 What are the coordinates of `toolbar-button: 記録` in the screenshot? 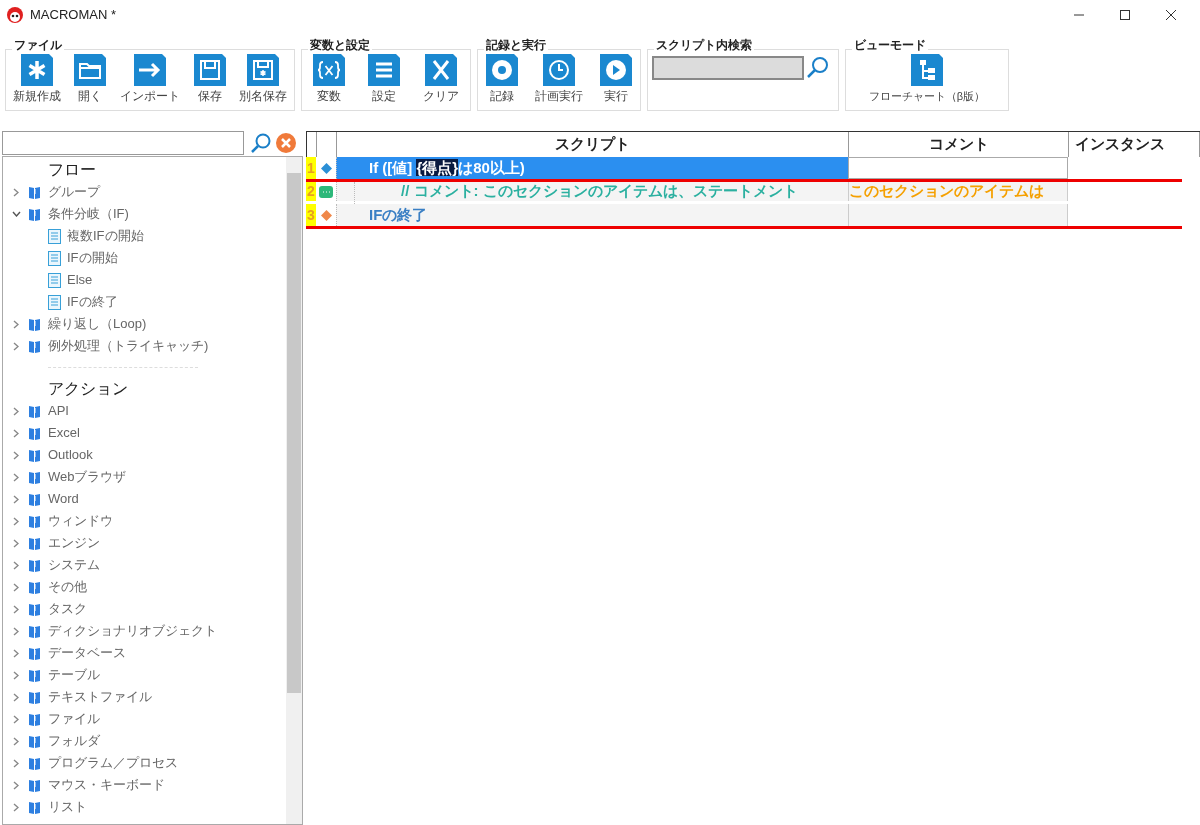 It's located at (502, 79).